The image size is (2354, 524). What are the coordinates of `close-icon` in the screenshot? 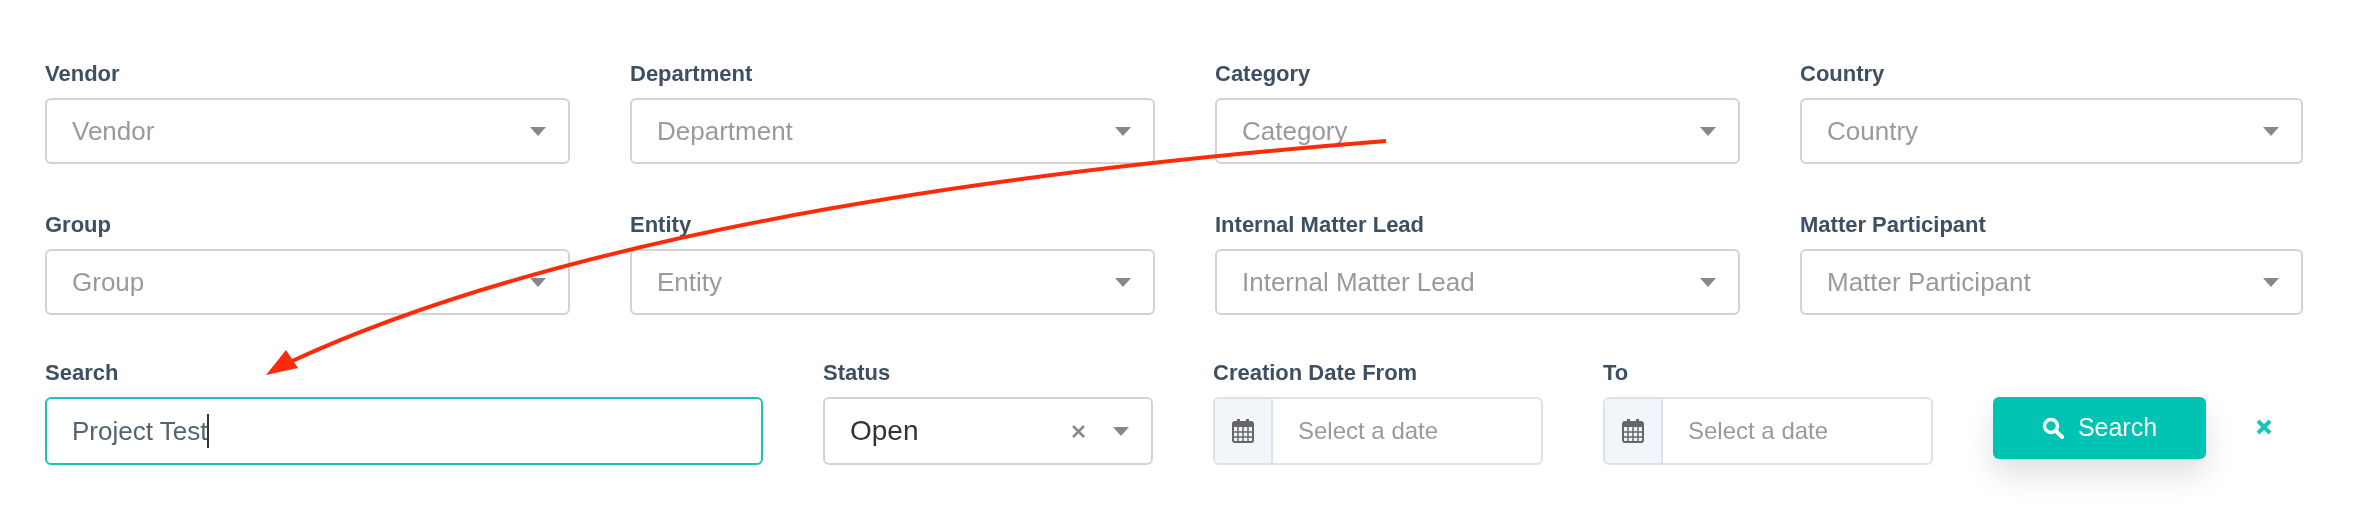 It's located at (2264, 427).